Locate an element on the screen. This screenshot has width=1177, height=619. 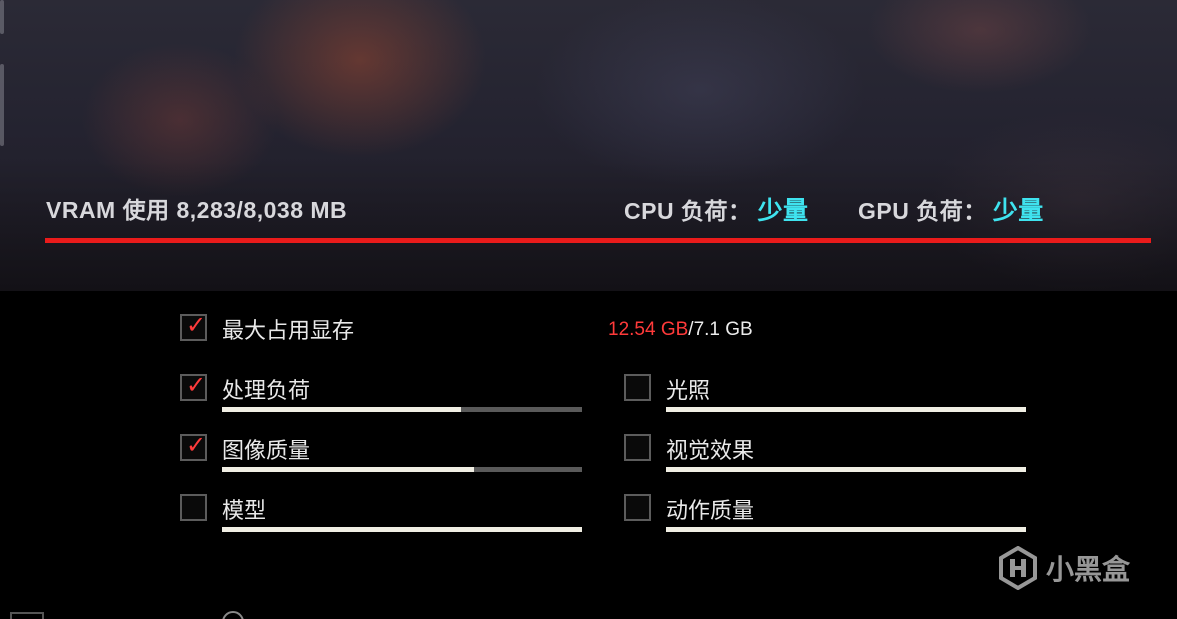
visual-effects-checkbox is located at coordinates (637, 447).